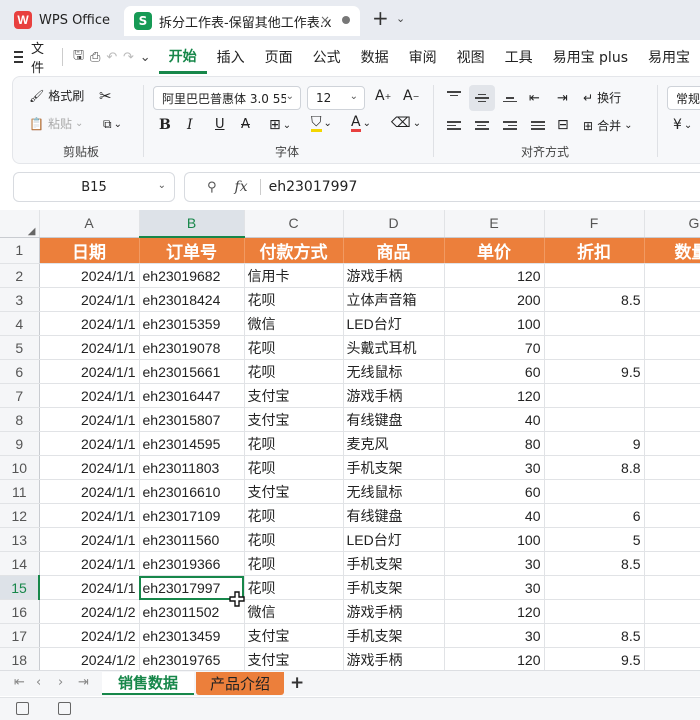 This screenshot has width=700, height=720. What do you see at coordinates (394, 371) in the screenshot?
I see `product-cell: 无线鼠标` at bounding box center [394, 371].